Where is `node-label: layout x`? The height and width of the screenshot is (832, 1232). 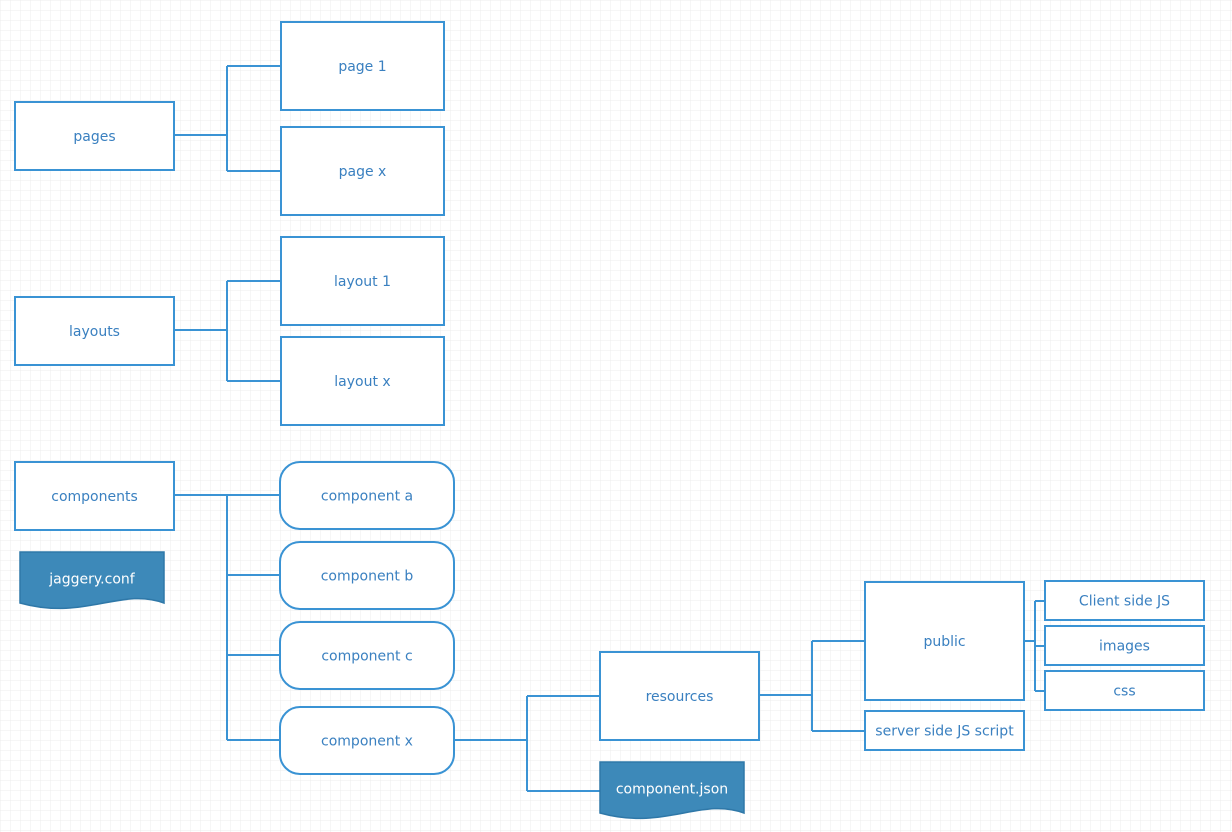 node-label: layout x is located at coordinates (362, 382).